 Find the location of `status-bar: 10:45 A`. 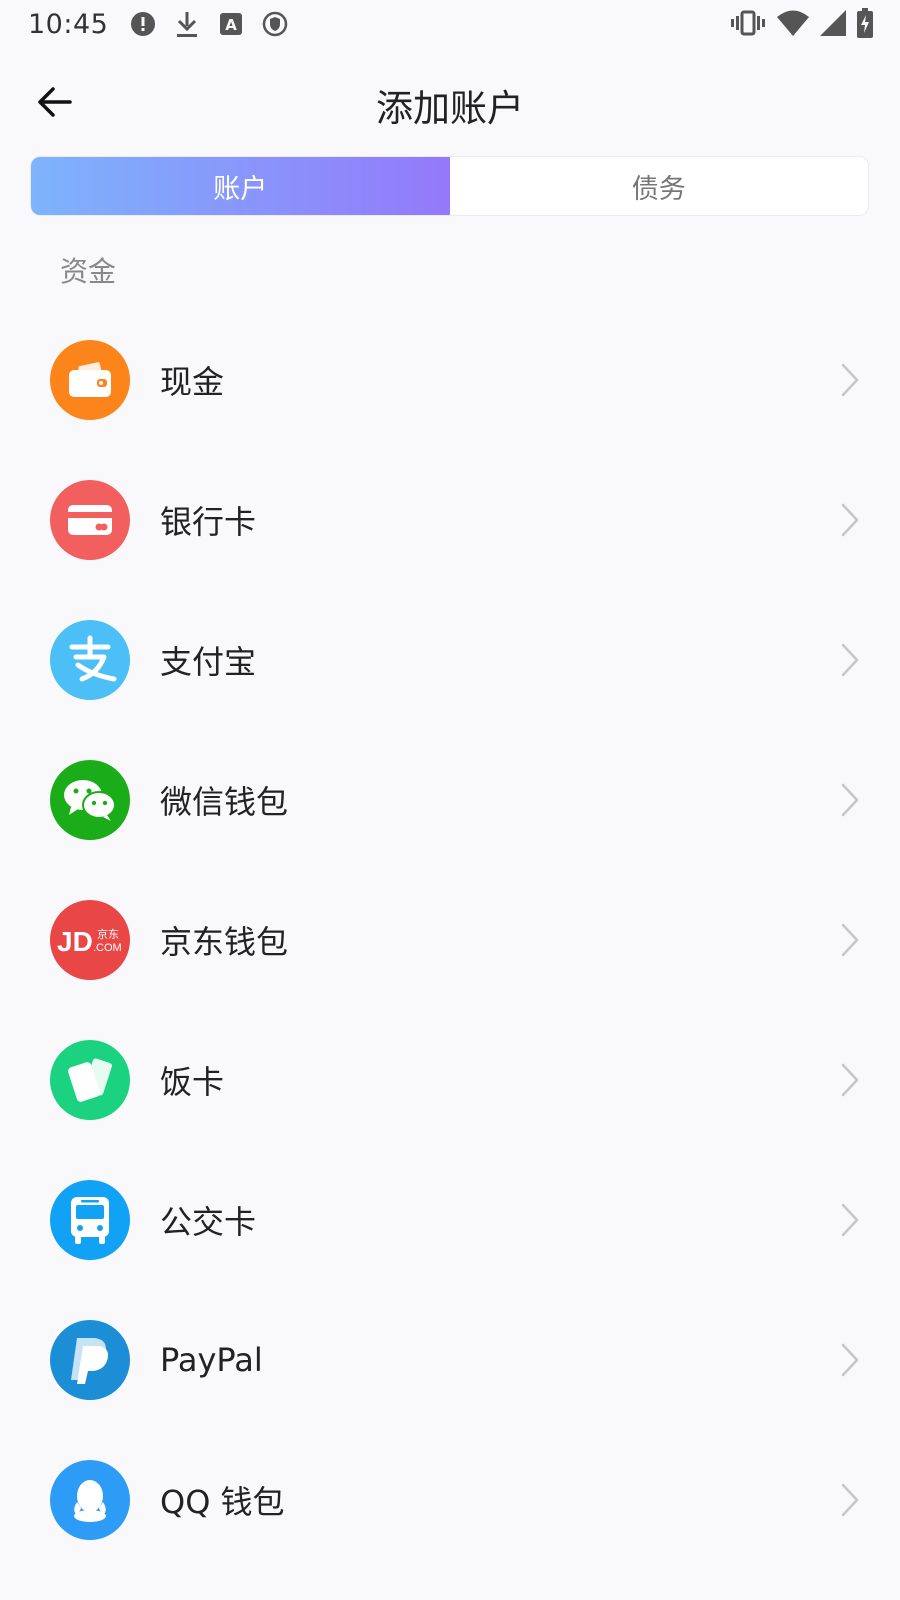

status-bar: 10:45 A is located at coordinates (450, 24).